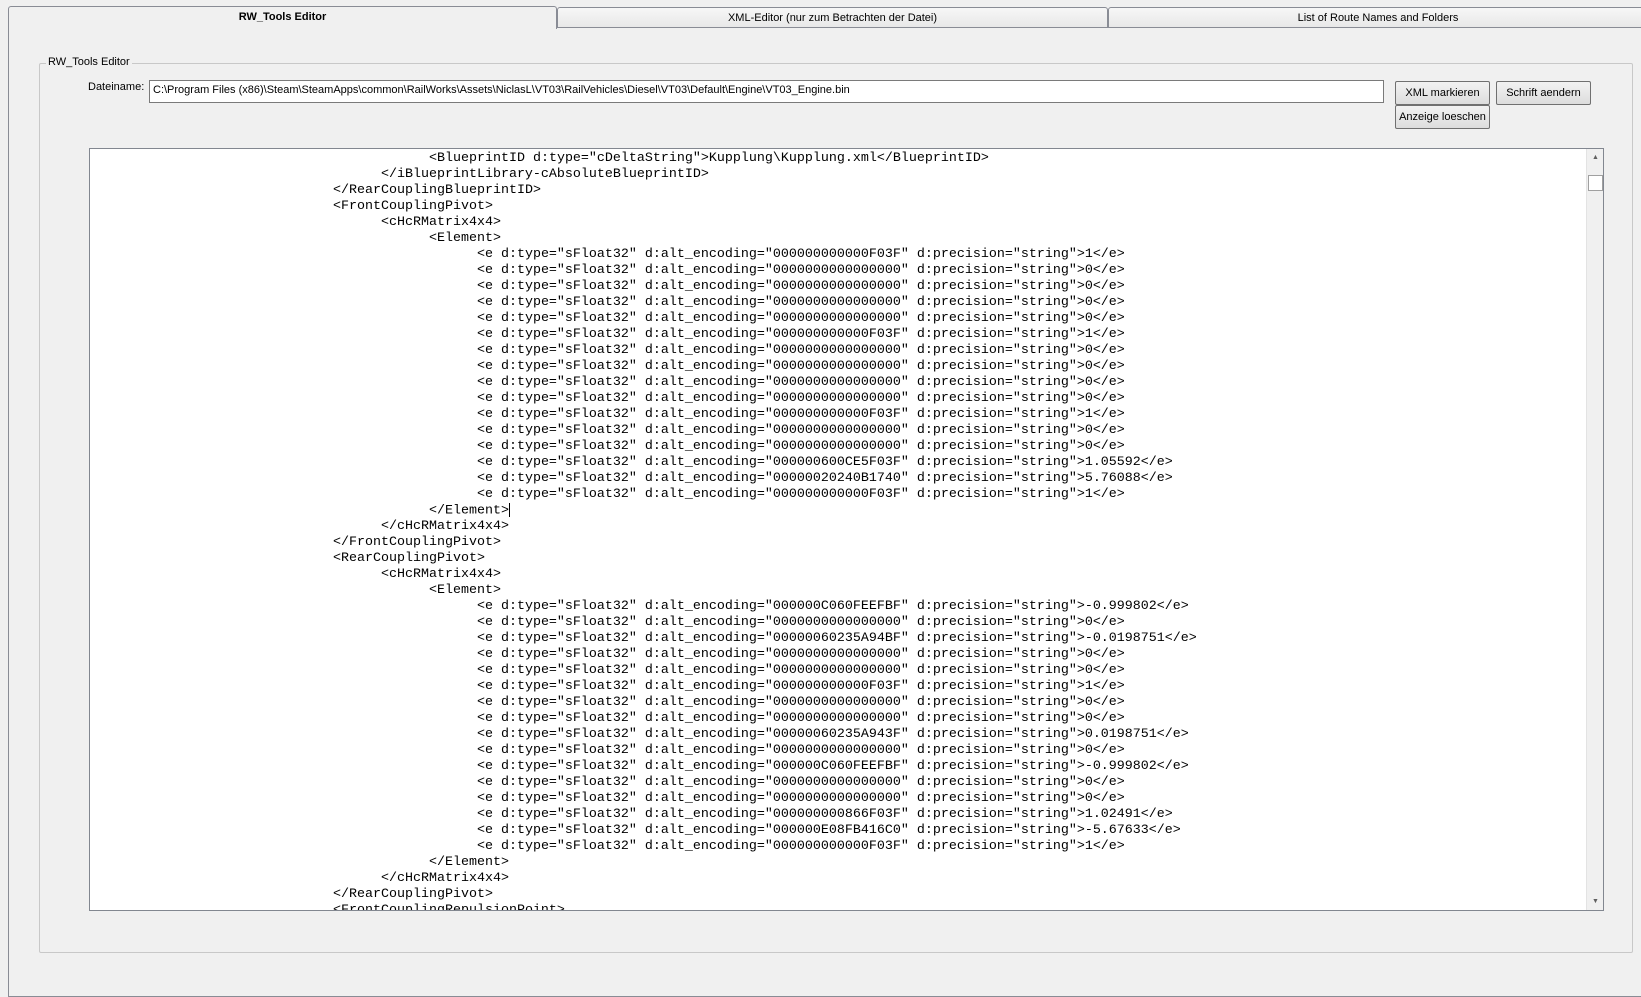 The height and width of the screenshot is (997, 1641). What do you see at coordinates (1442, 117) in the screenshot?
I see `clear-display-button: Anzeige loeschen` at bounding box center [1442, 117].